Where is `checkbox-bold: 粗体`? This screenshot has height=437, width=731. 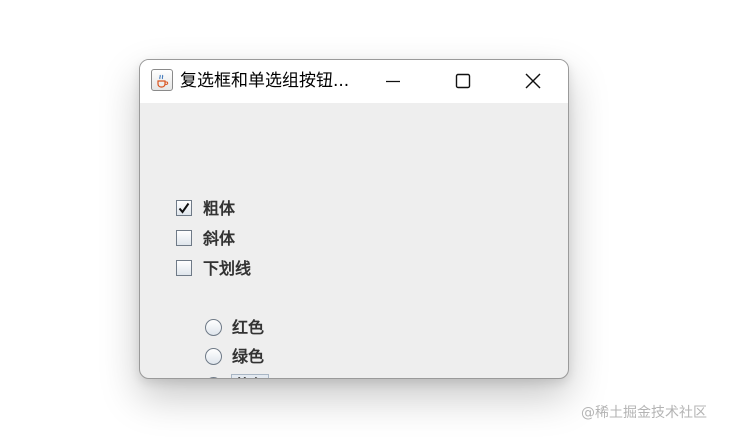
checkbox-bold: 粗体 is located at coordinates (236, 210).